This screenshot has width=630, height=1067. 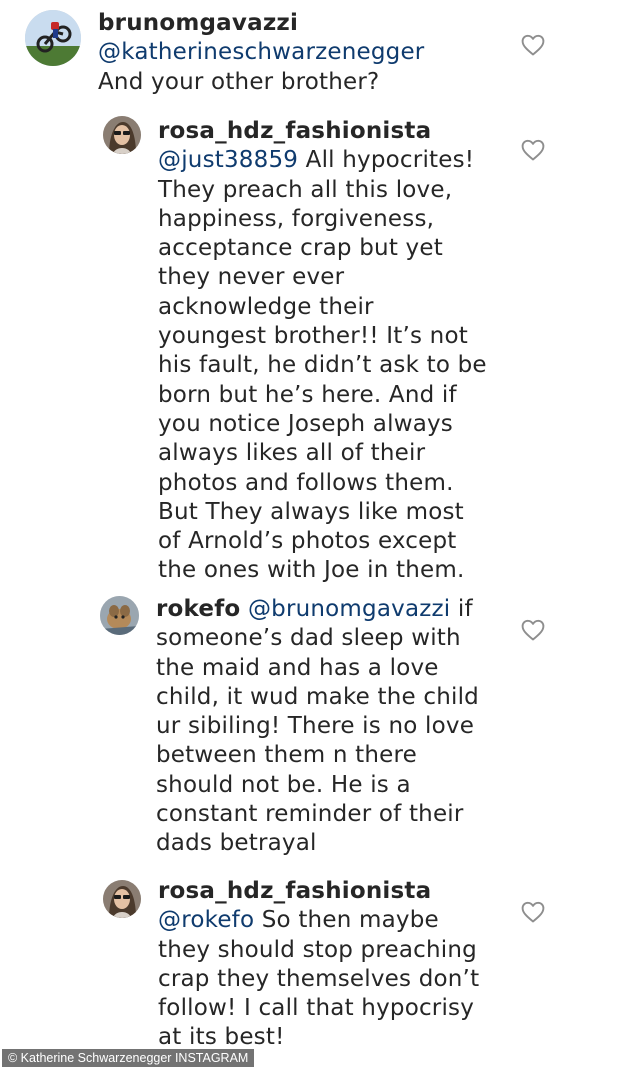 I want to click on photo-credit: © Katherine Schwarzenegger INSTAGRAM, so click(x=128, y=1058).